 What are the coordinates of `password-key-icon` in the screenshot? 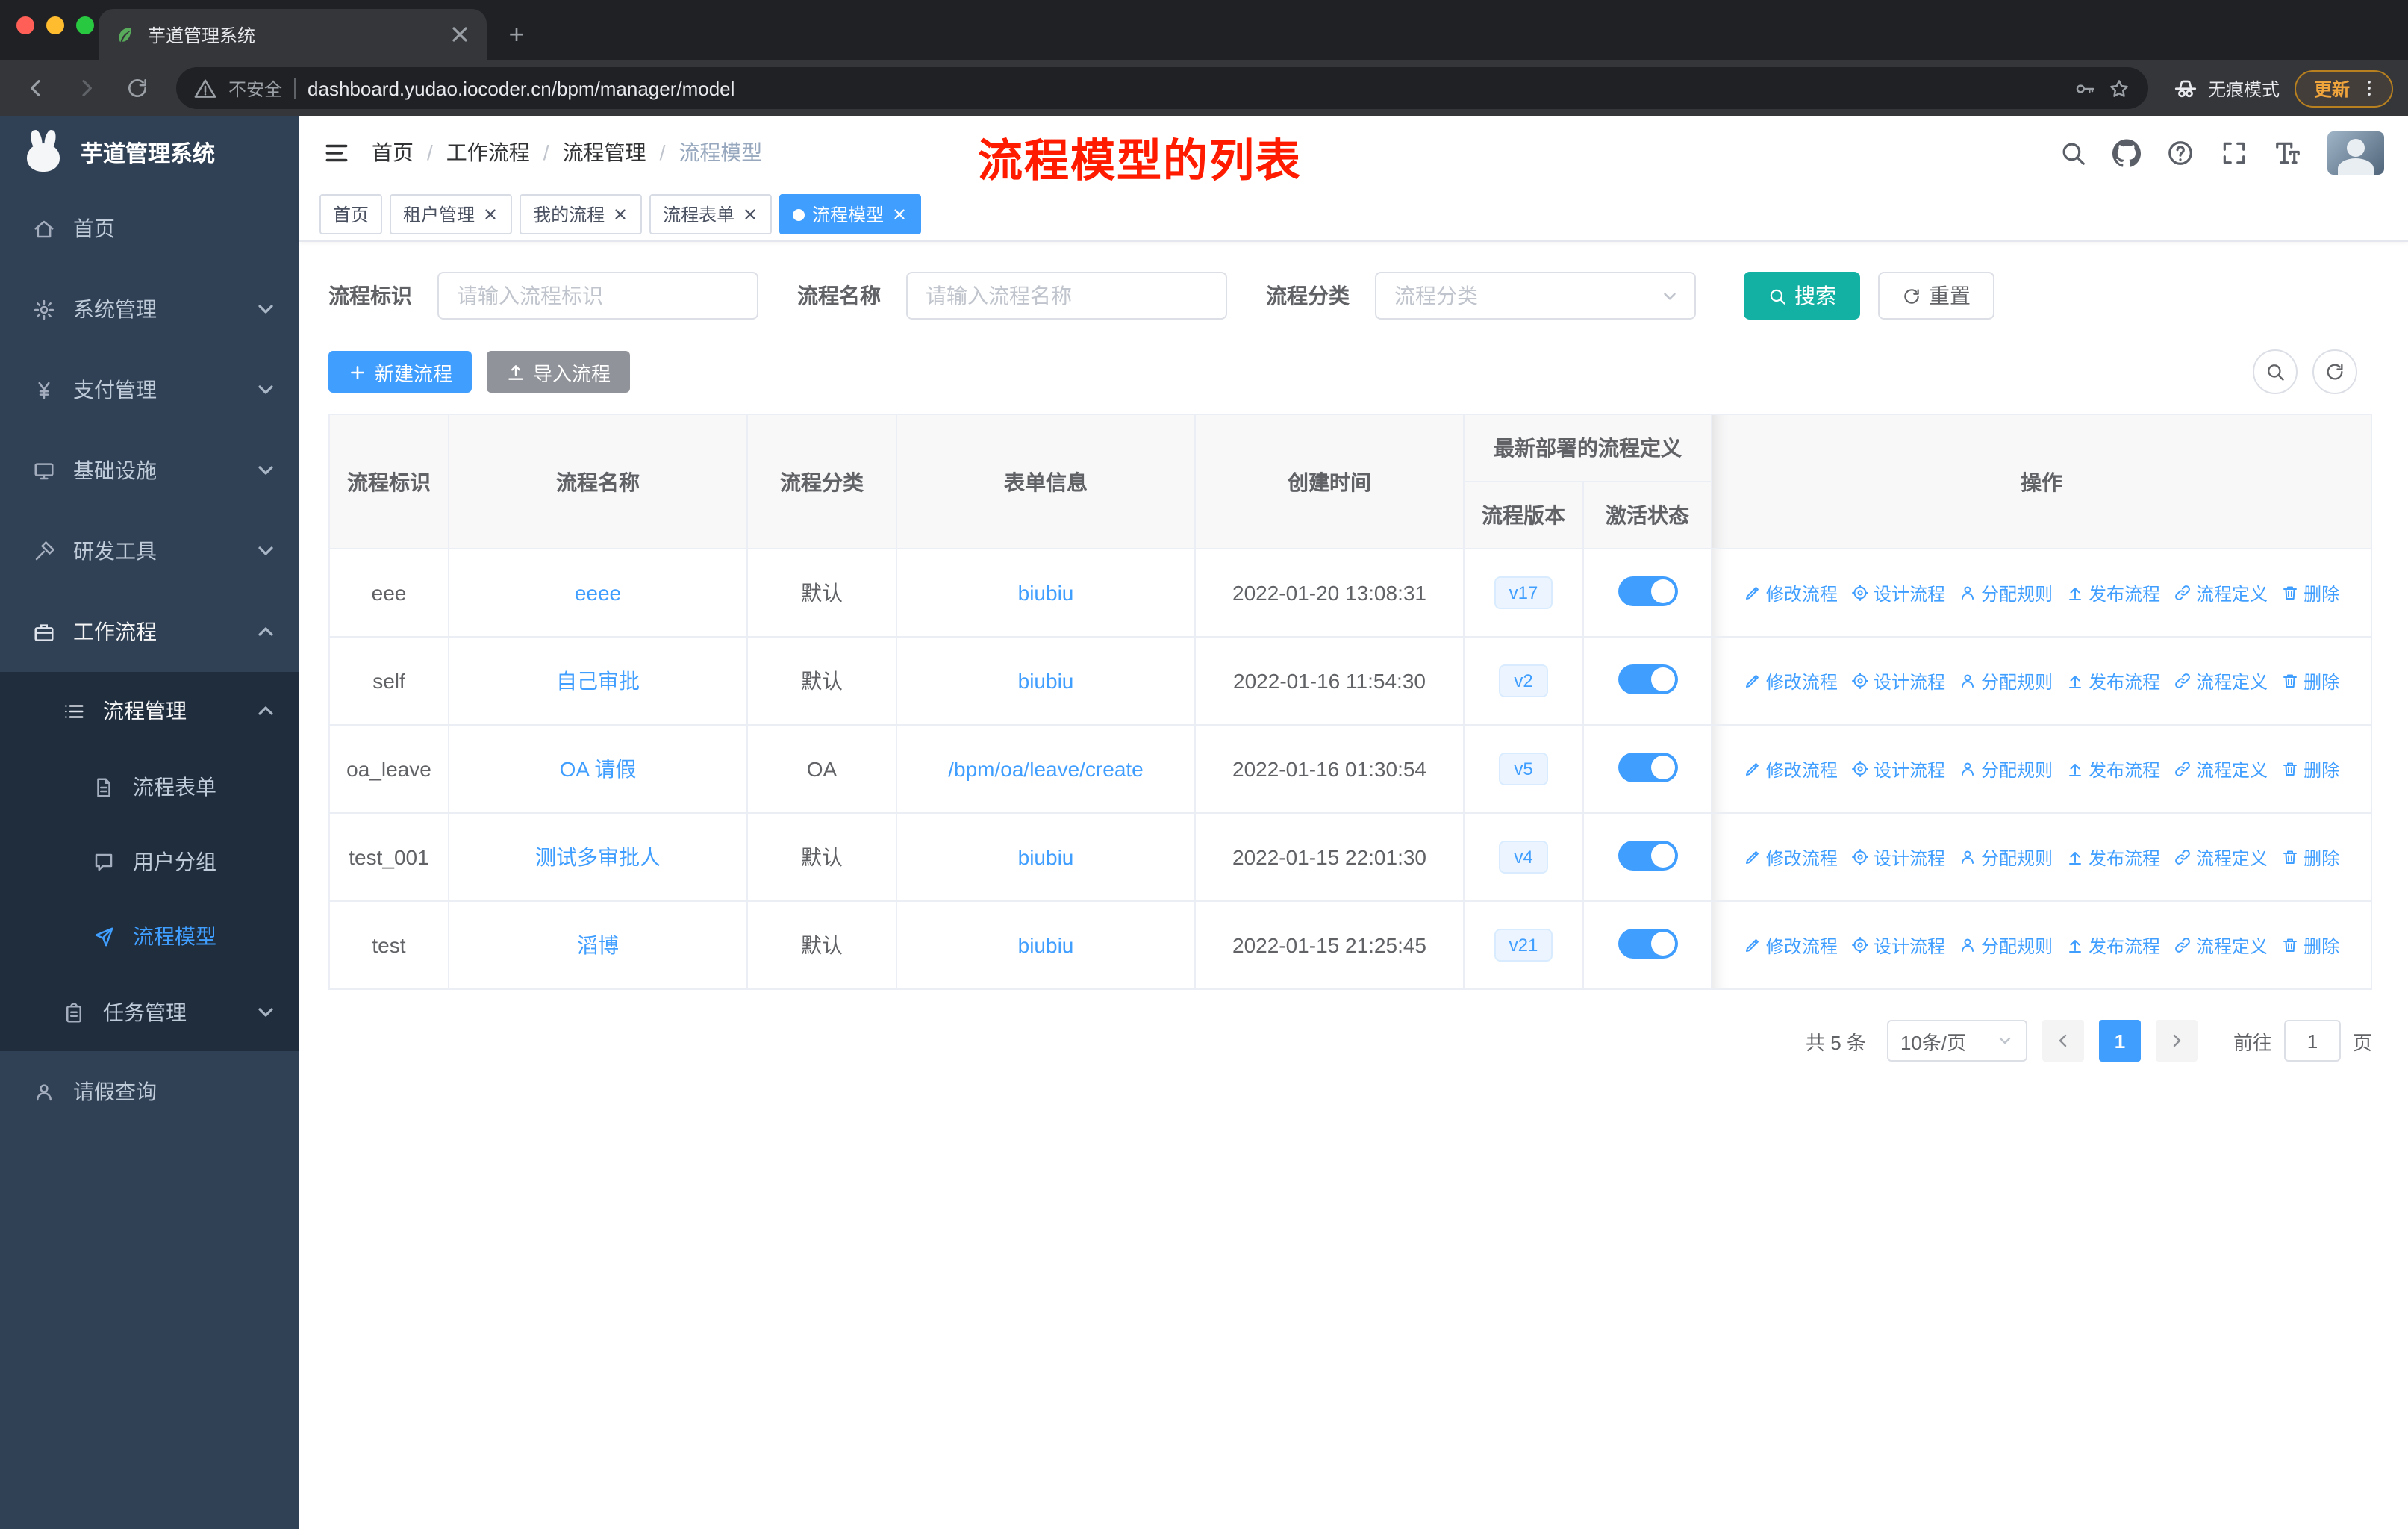 It's located at (2085, 88).